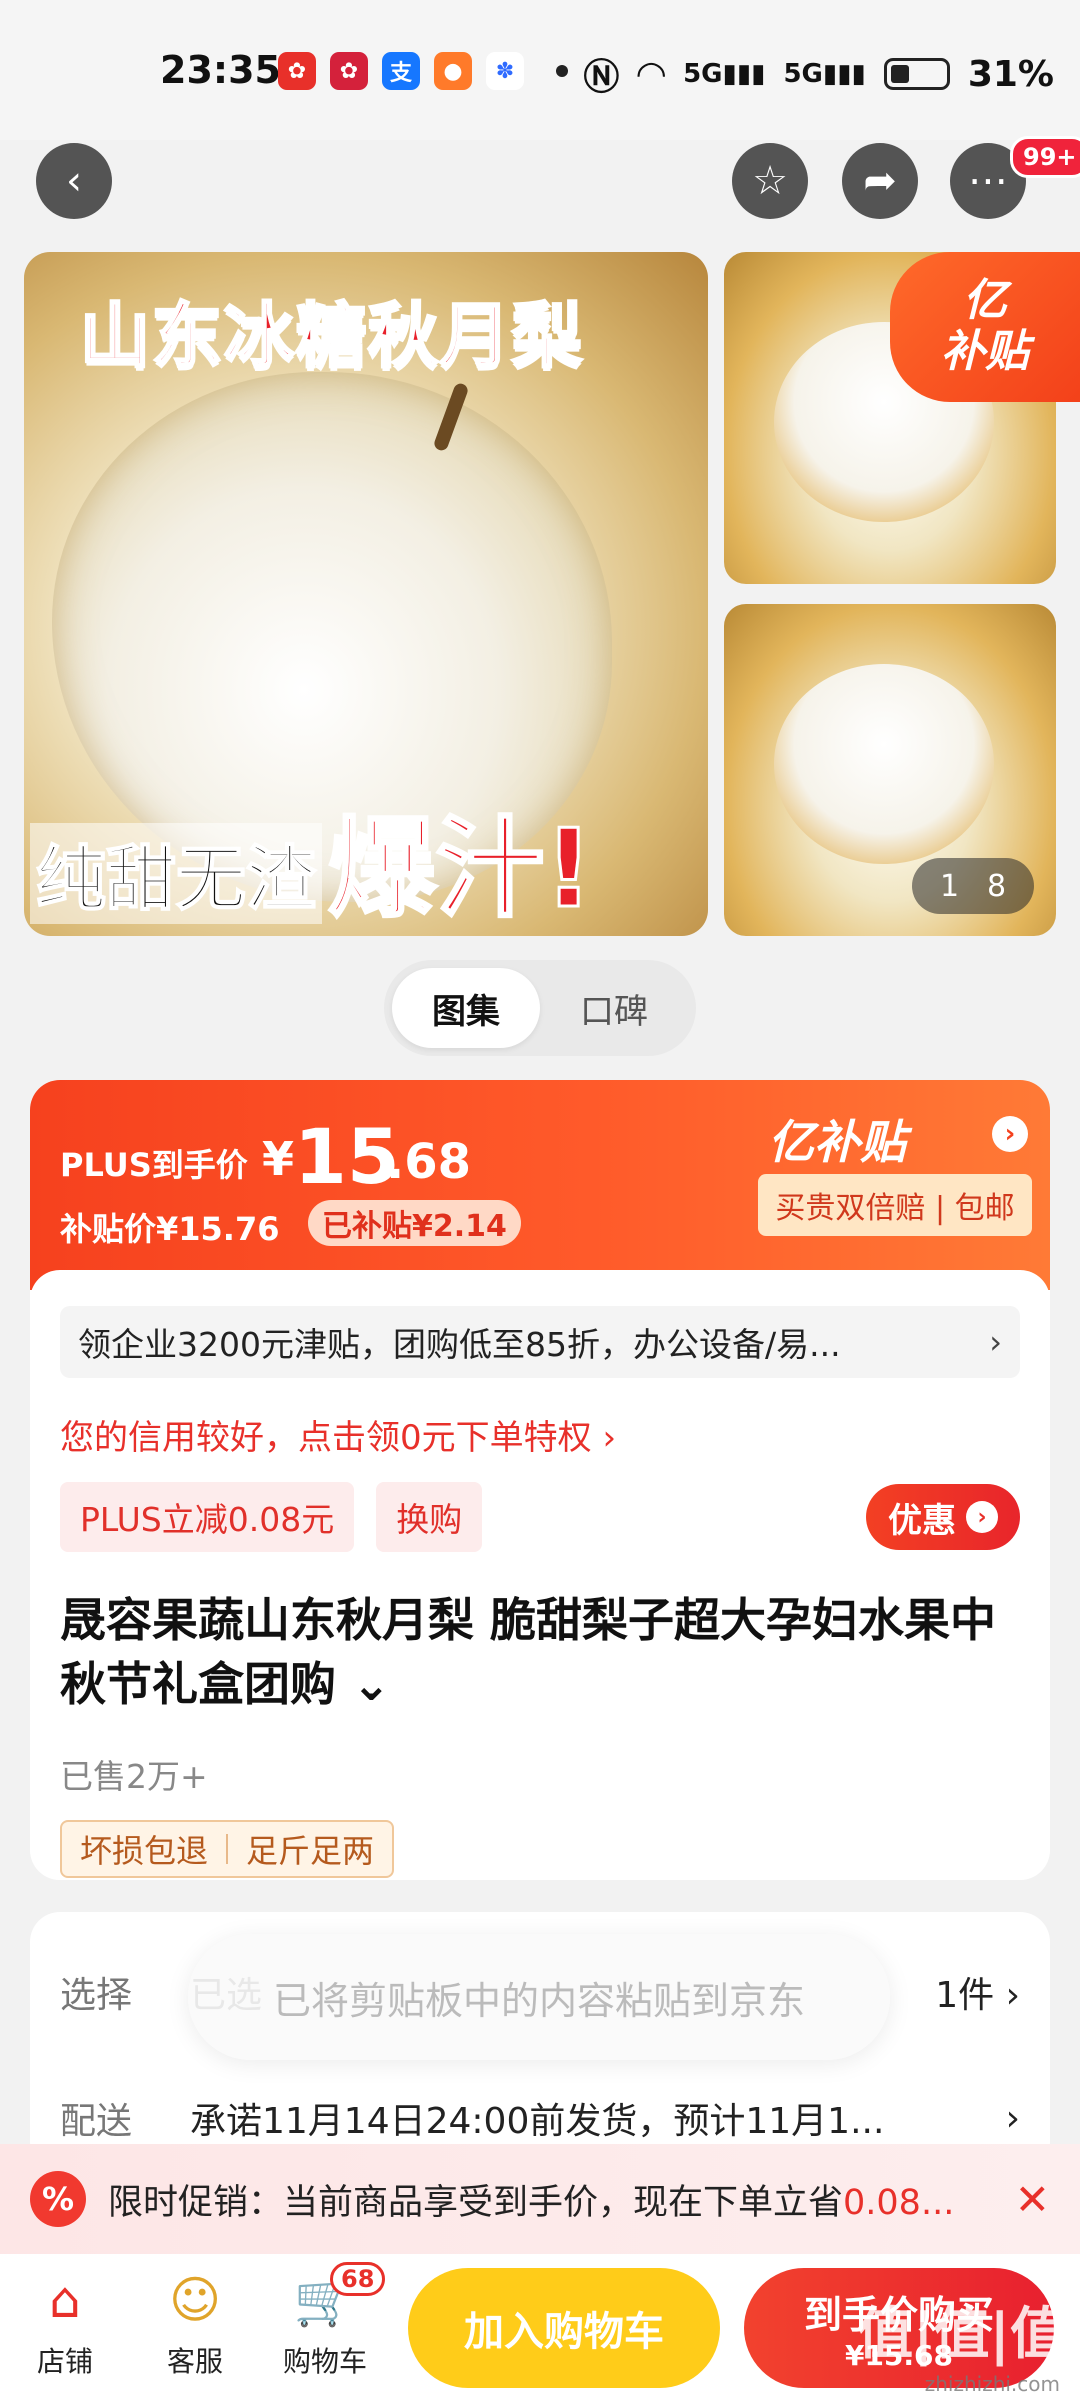 Image resolution: width=1080 pixels, height=2400 pixels. I want to click on service-guarantees: 坏损包退 足斤足两, so click(227, 1849).